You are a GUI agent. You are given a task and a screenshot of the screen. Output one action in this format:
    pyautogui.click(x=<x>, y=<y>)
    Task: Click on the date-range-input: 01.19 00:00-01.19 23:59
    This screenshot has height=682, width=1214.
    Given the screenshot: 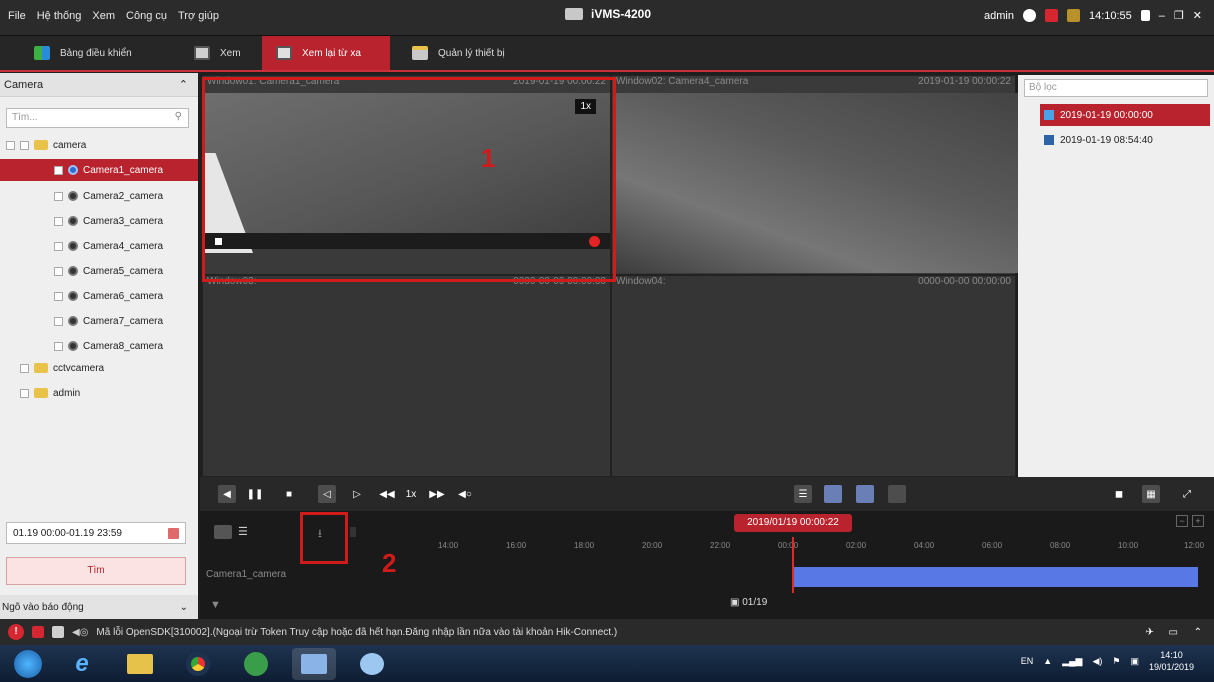 What is the action you would take?
    pyautogui.click(x=96, y=533)
    